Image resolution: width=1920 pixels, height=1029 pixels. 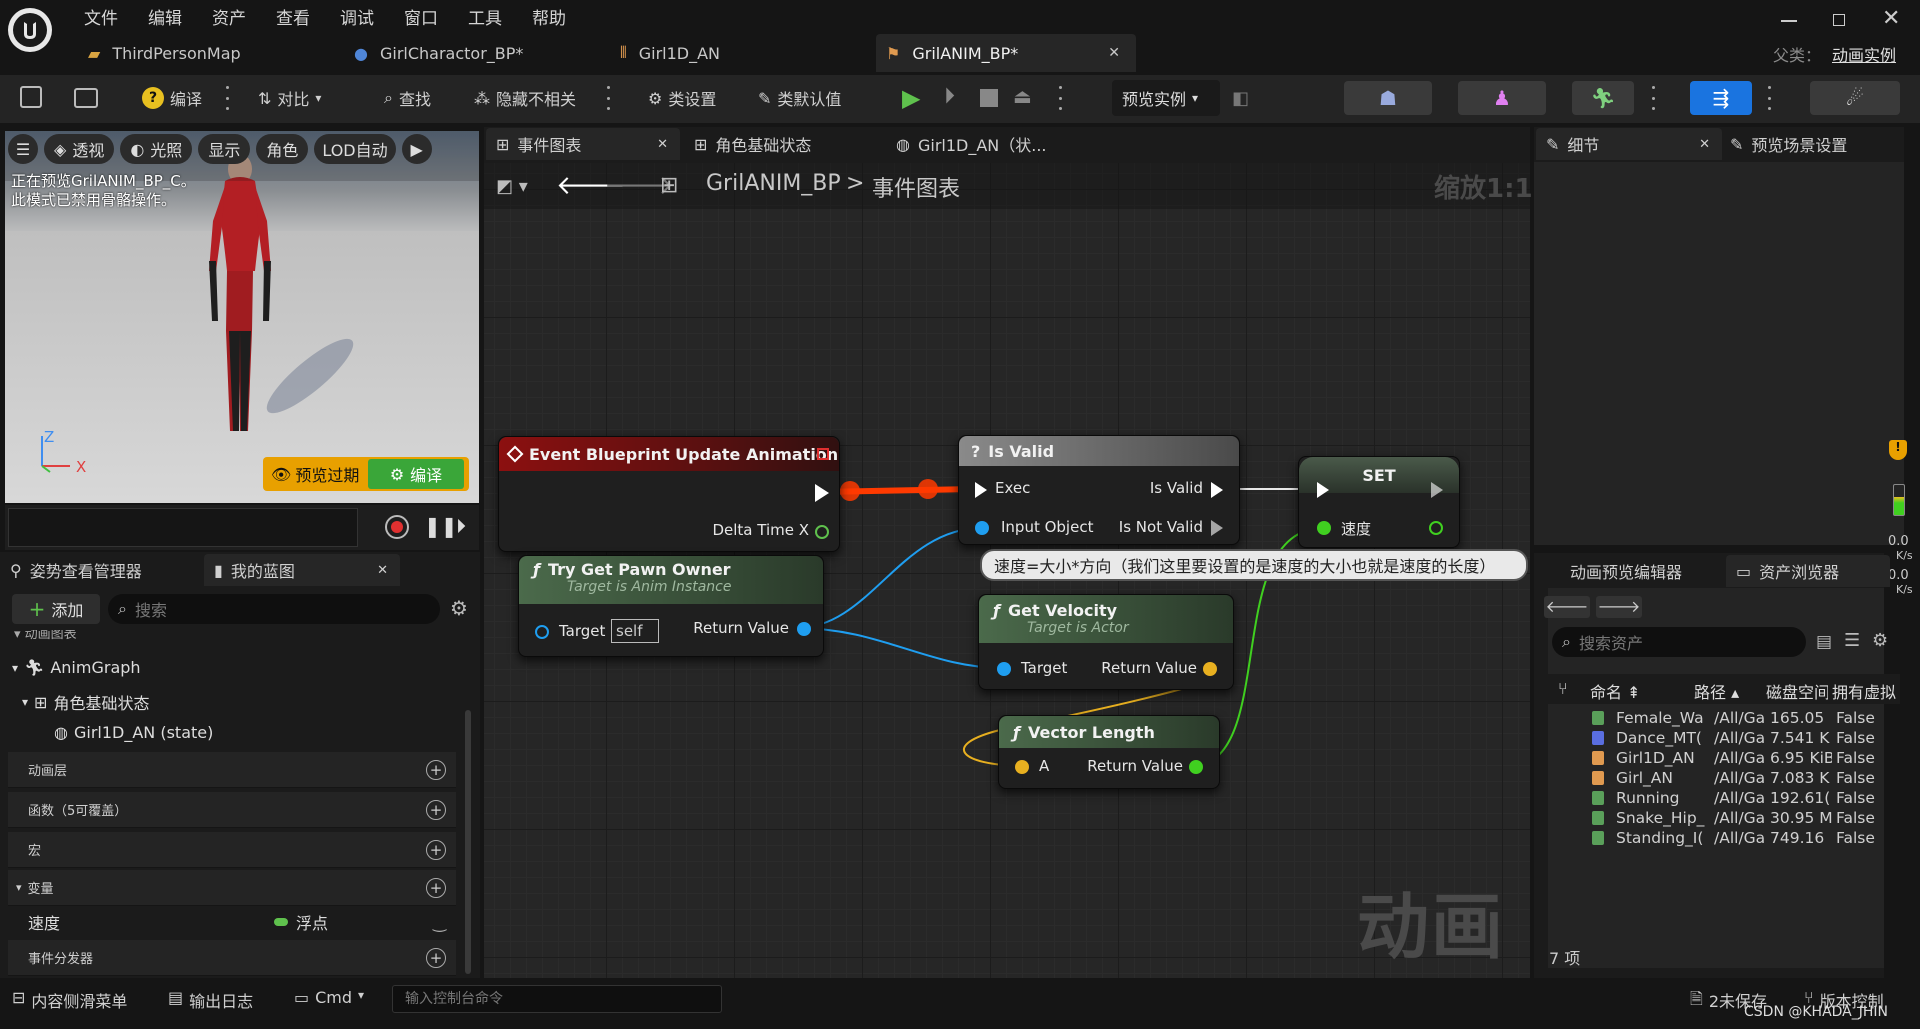 I want to click on add-event-dispatcher-icon: +, so click(x=436, y=957).